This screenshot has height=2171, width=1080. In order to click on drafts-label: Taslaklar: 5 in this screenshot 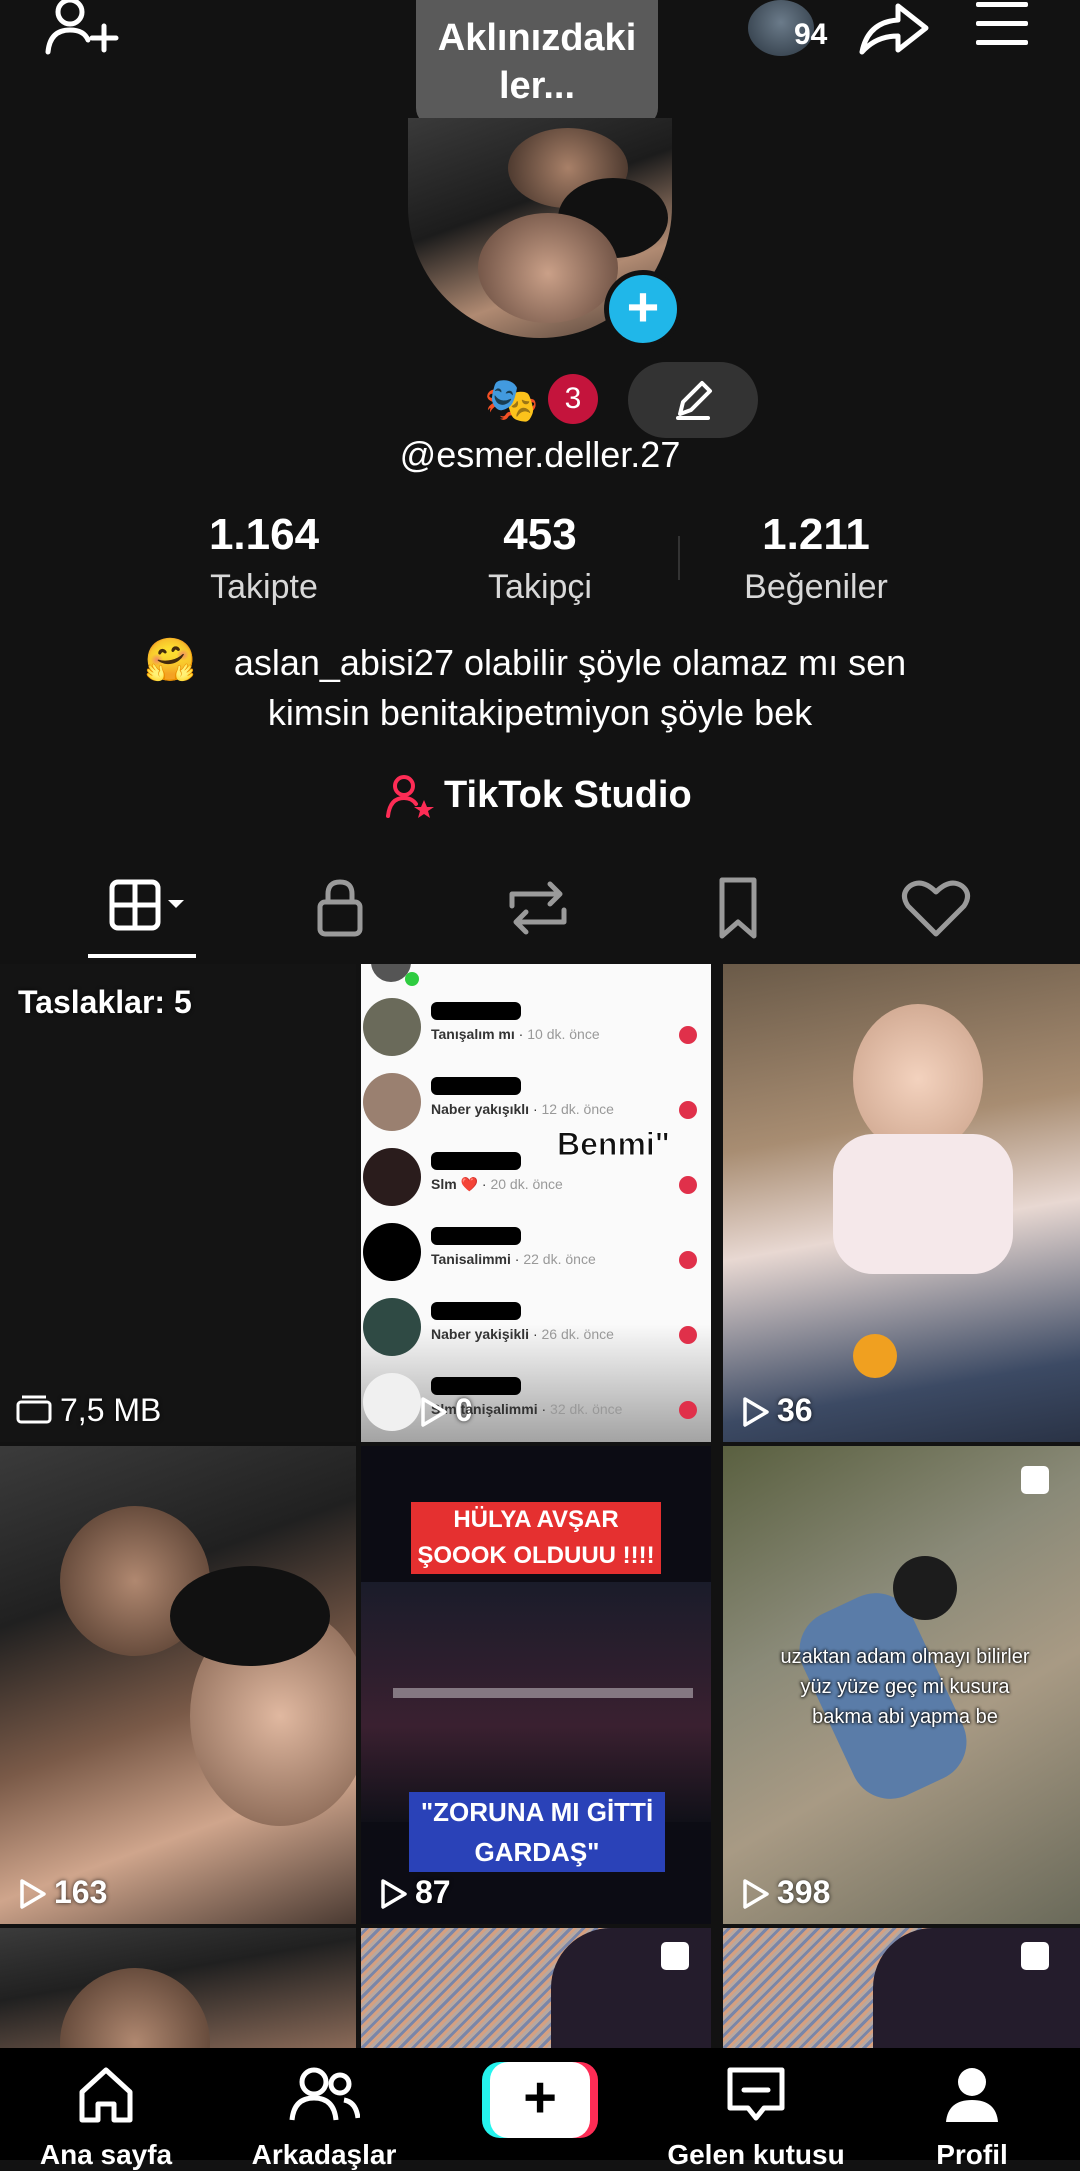, I will do `click(105, 1002)`.